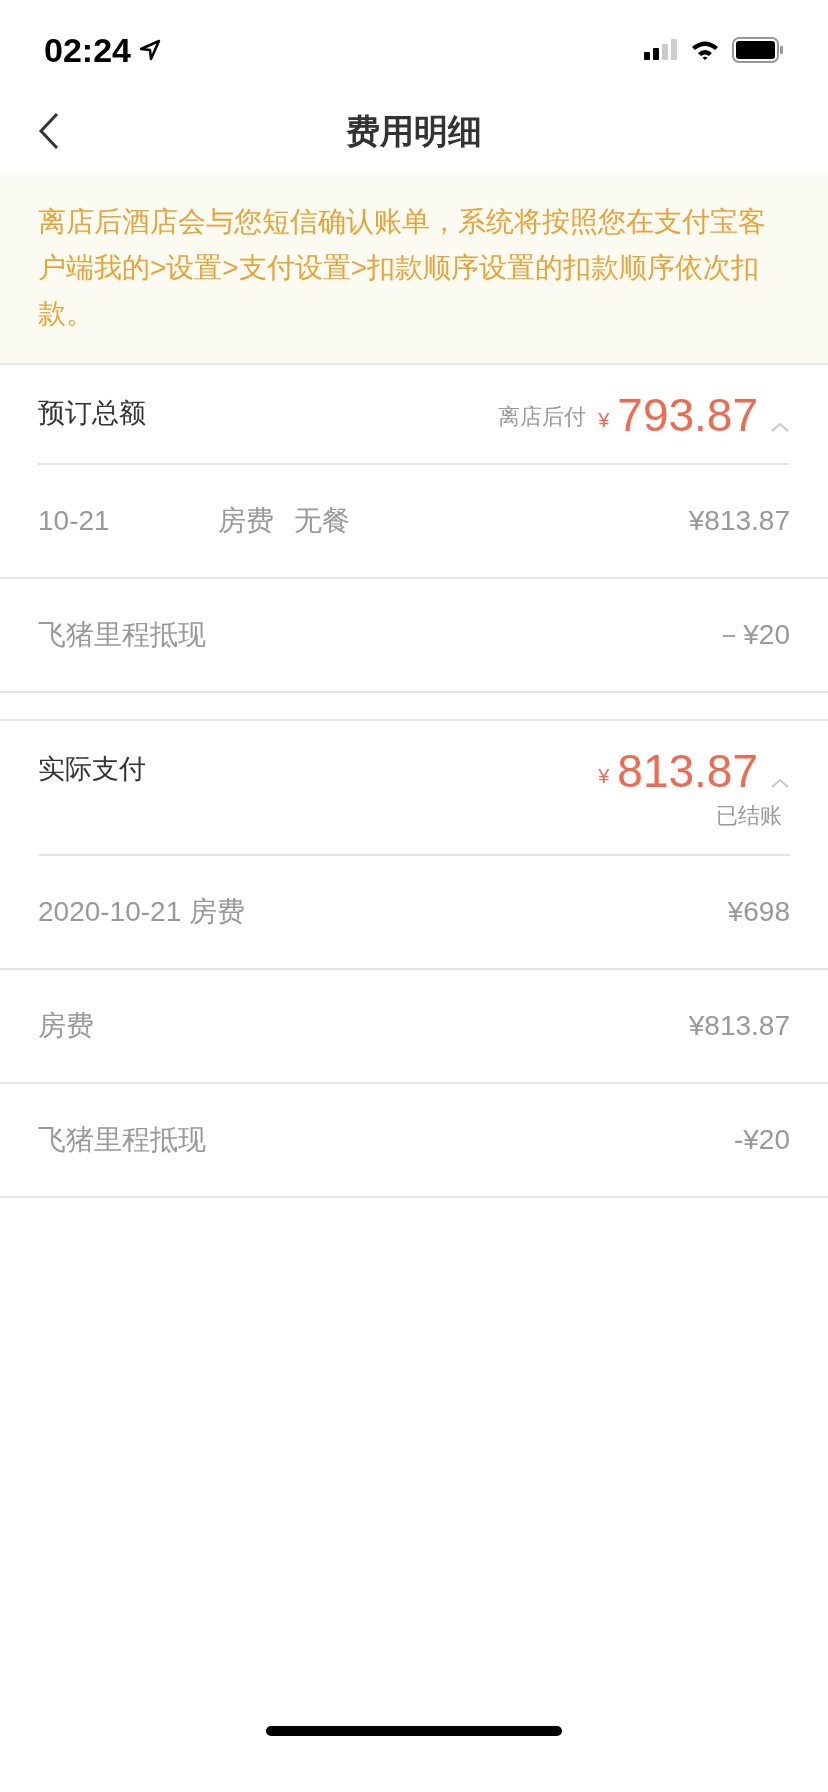 This screenshot has width=828, height=1792. Describe the element at coordinates (705, 50) in the screenshot. I see `wifi-icon` at that location.